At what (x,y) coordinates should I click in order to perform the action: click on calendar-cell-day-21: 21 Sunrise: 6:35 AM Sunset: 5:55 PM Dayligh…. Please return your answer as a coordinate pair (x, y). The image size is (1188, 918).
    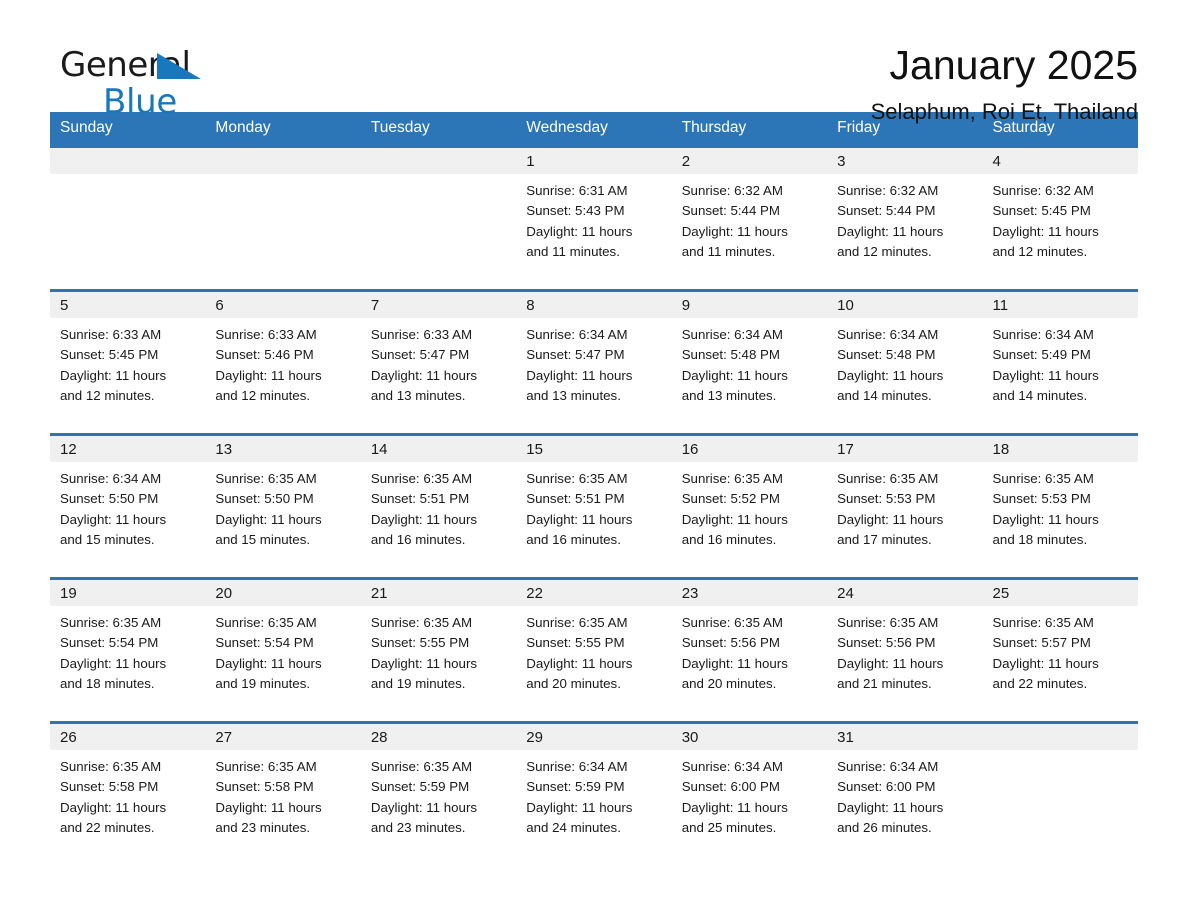
    Looking at the image, I should click on (438, 644).